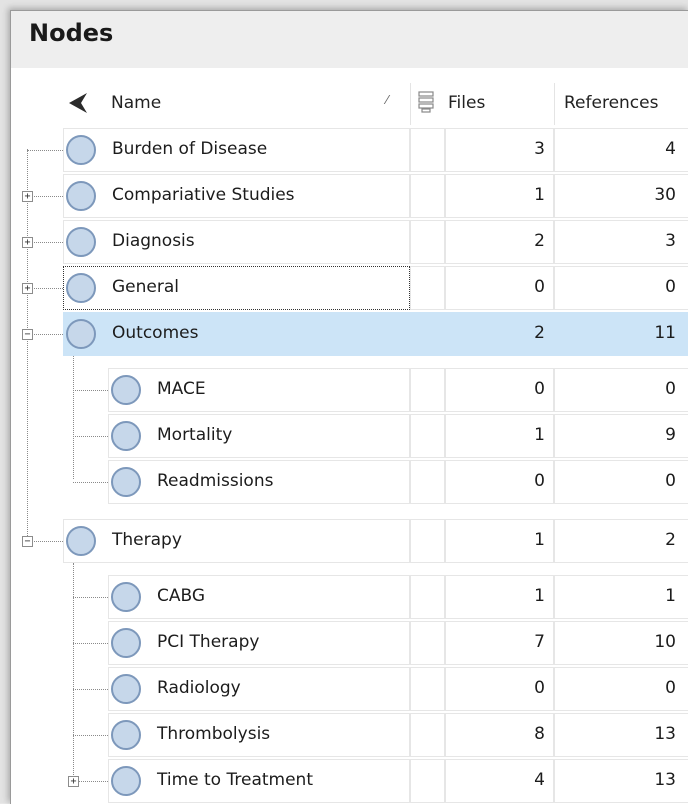  What do you see at coordinates (155, 333) in the screenshot?
I see `node-name: Outcomes` at bounding box center [155, 333].